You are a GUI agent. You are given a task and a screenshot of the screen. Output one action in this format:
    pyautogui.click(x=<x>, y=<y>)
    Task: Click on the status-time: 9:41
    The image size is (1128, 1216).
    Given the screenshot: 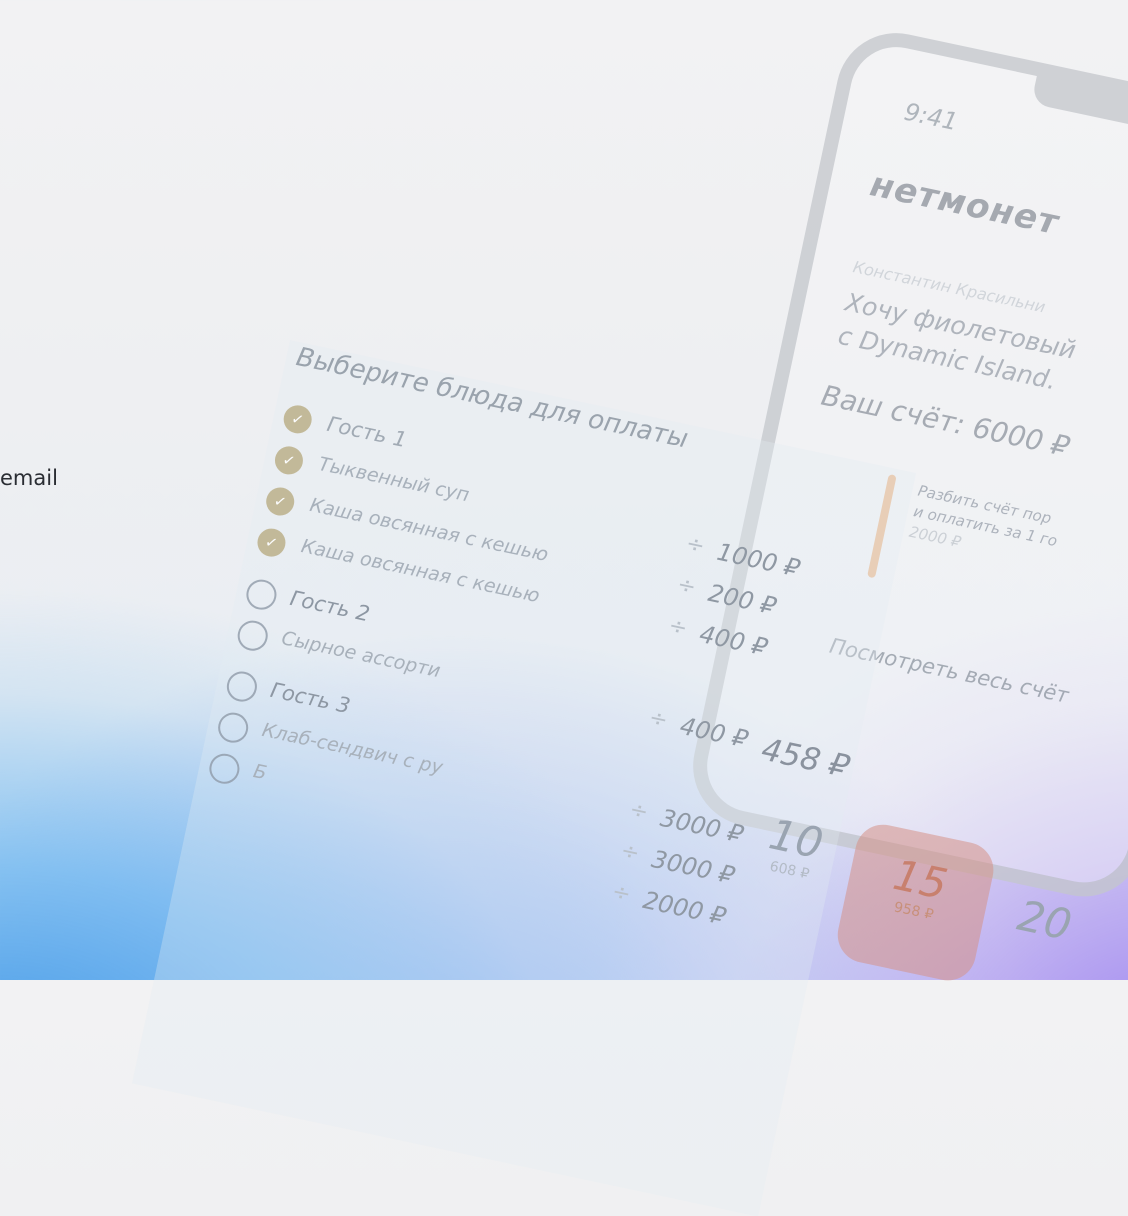 What is the action you would take?
    pyautogui.click(x=931, y=117)
    